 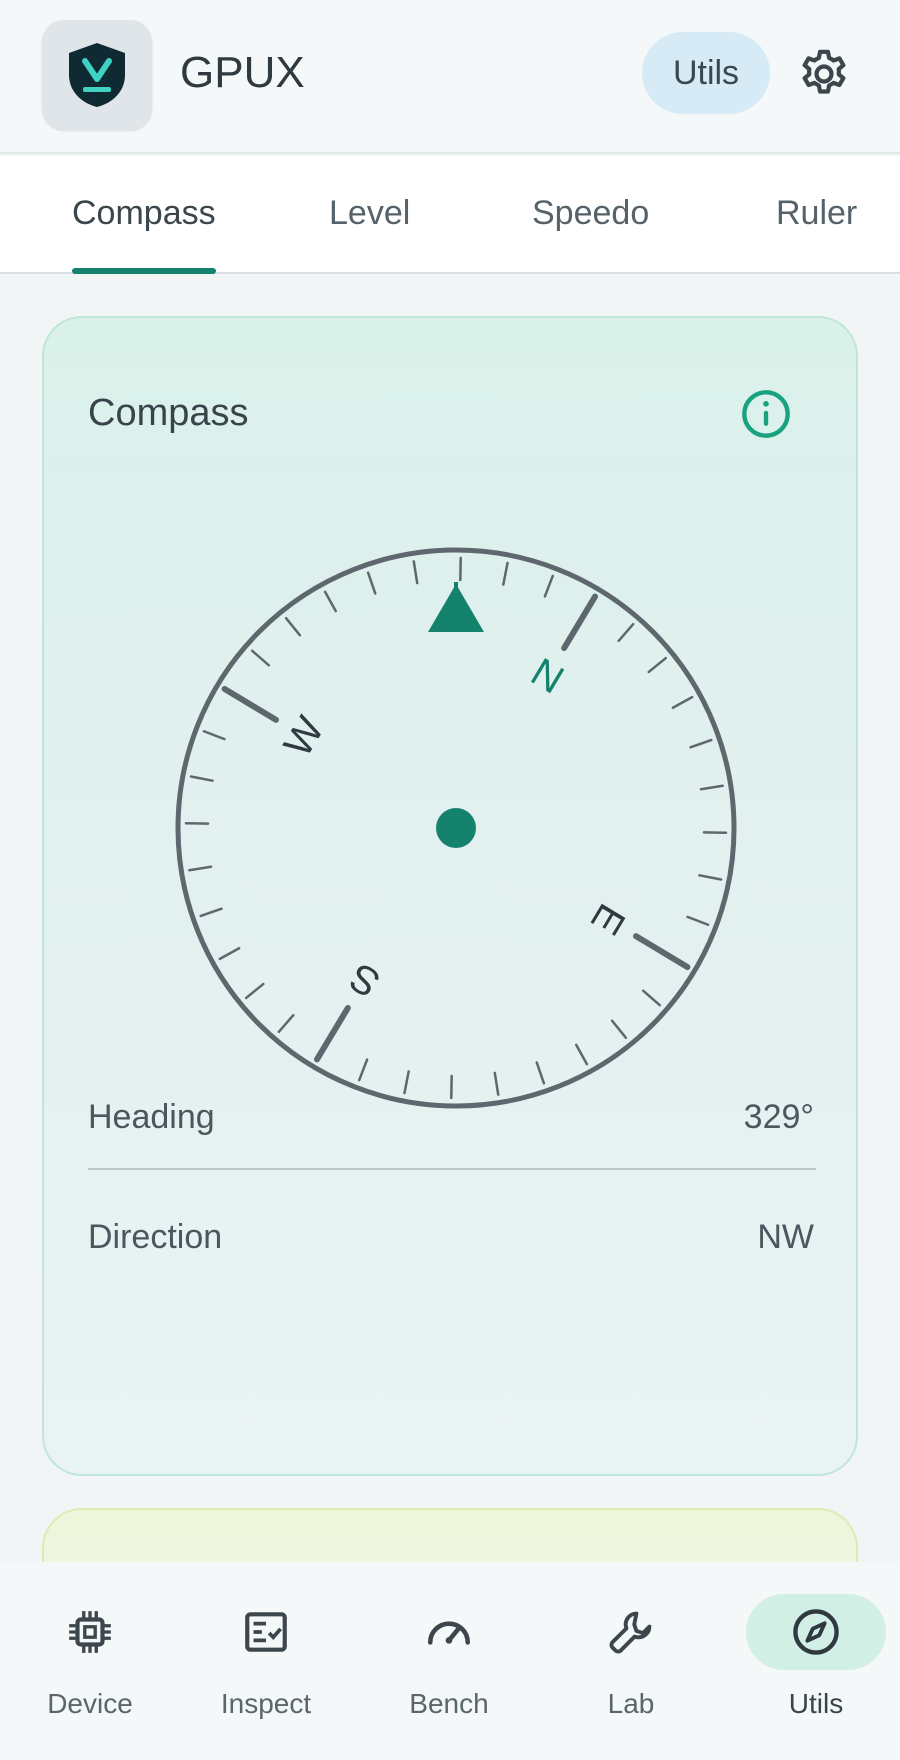 What do you see at coordinates (365, 979) in the screenshot?
I see `cardinal-label-s: S` at bounding box center [365, 979].